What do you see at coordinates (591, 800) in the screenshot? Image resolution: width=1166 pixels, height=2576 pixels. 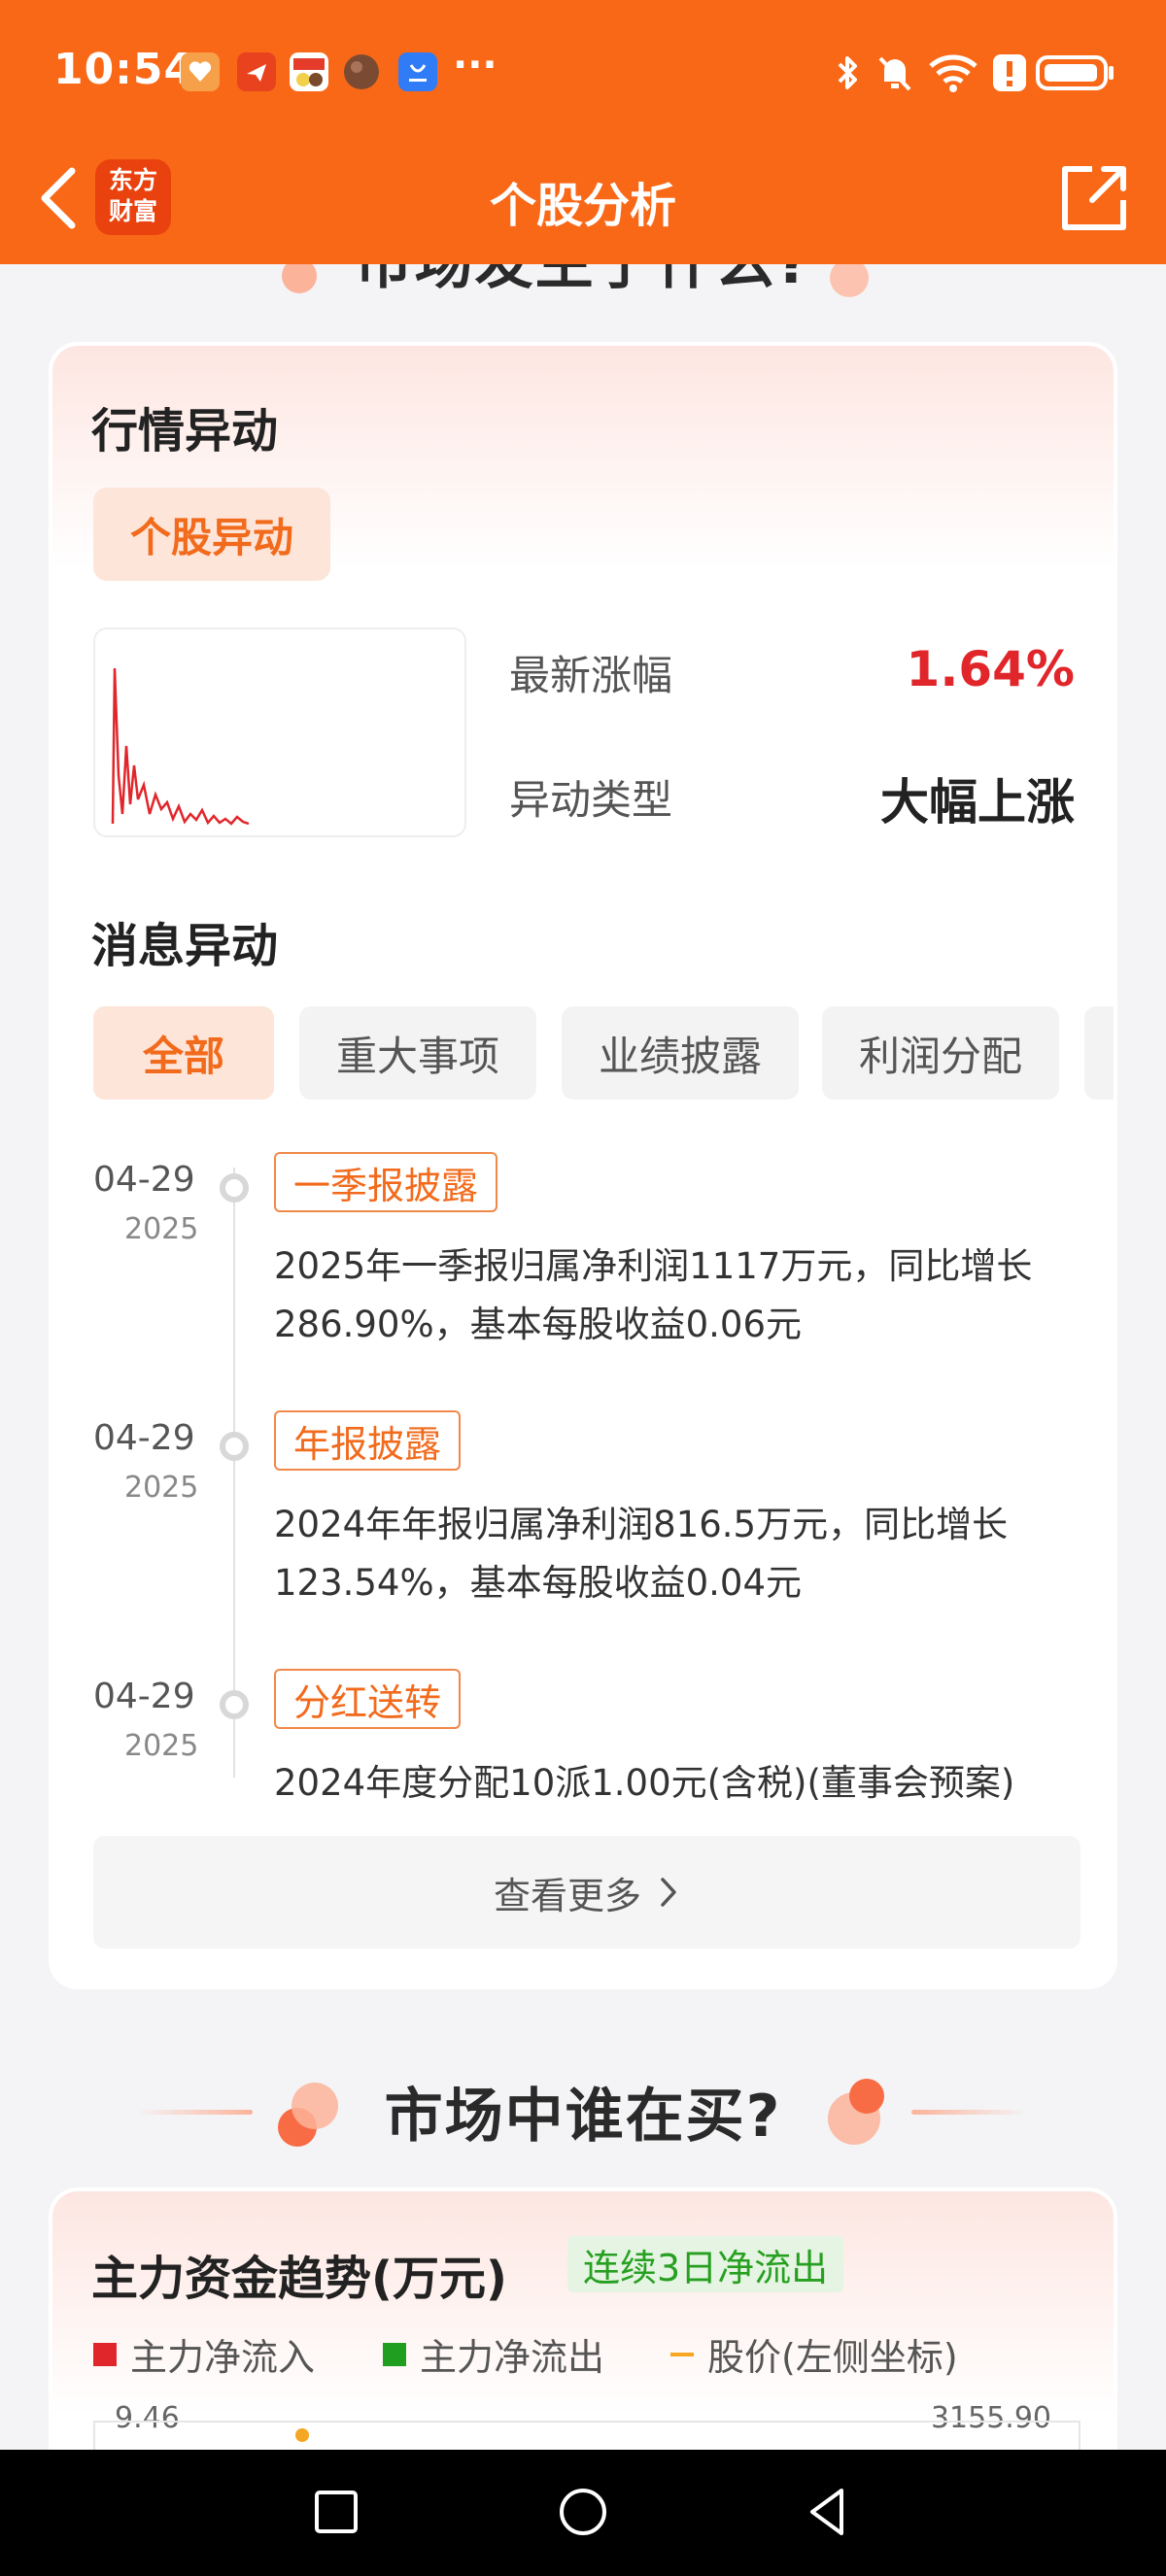 I see `metric-label-type: 异动类型` at bounding box center [591, 800].